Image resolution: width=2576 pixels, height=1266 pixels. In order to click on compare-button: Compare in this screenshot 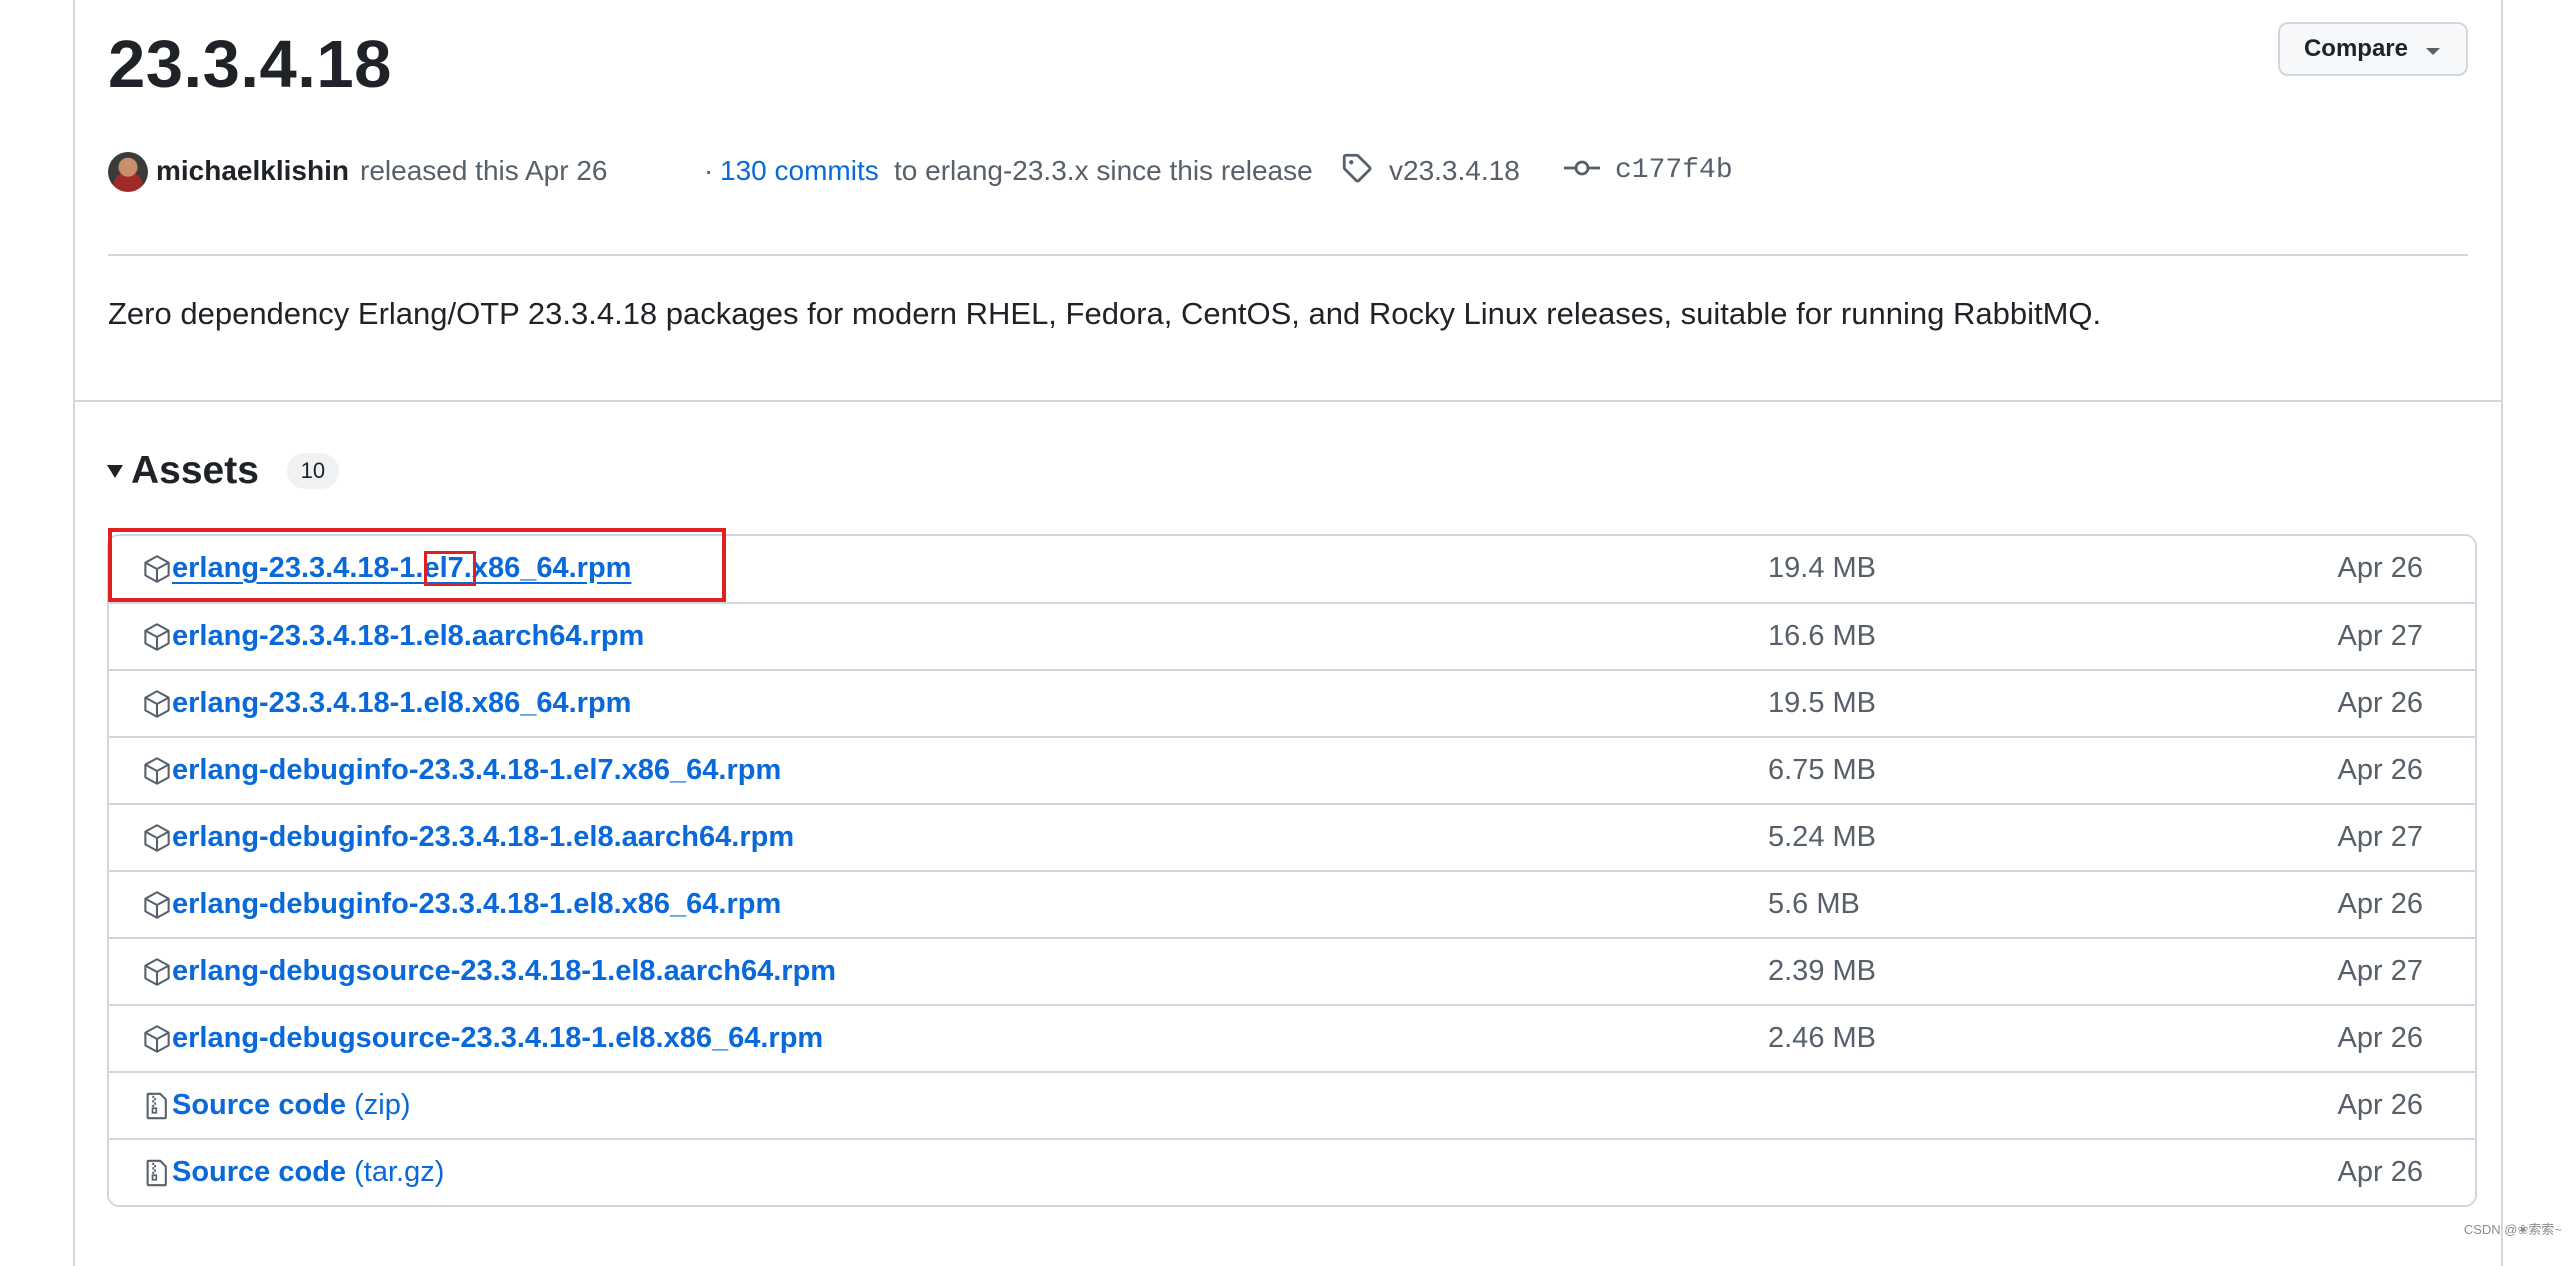, I will do `click(2372, 49)`.